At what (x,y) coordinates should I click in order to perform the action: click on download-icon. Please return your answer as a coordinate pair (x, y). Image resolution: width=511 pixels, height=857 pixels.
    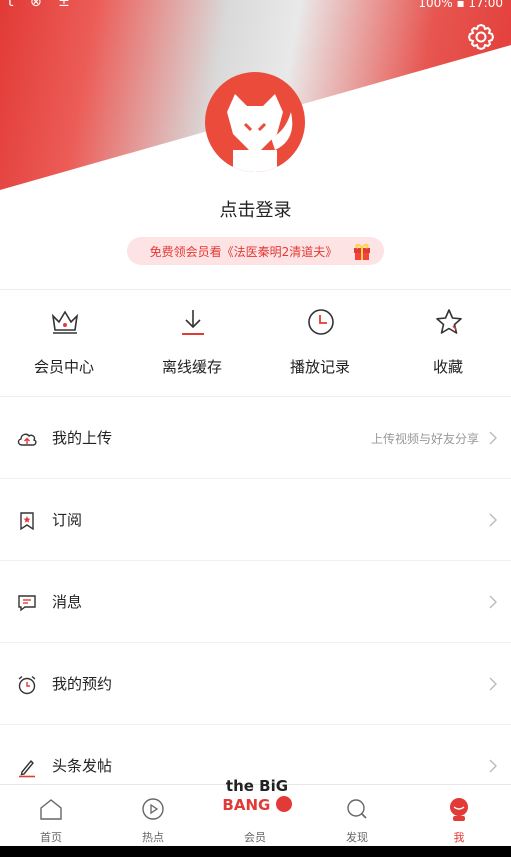
    Looking at the image, I should click on (193, 322).